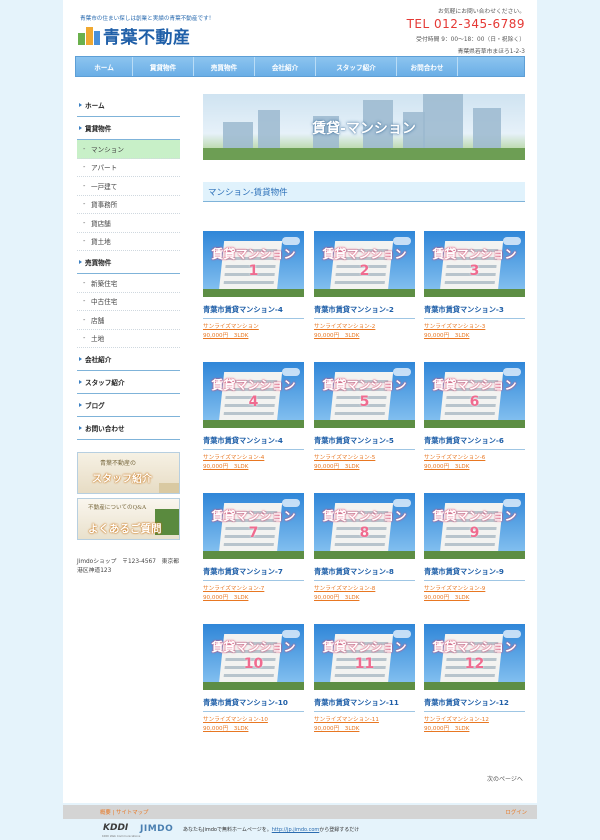 This screenshot has height=840, width=600. Describe the element at coordinates (505, 778) in the screenshot. I see `next-page-link: 次のページへ` at that location.